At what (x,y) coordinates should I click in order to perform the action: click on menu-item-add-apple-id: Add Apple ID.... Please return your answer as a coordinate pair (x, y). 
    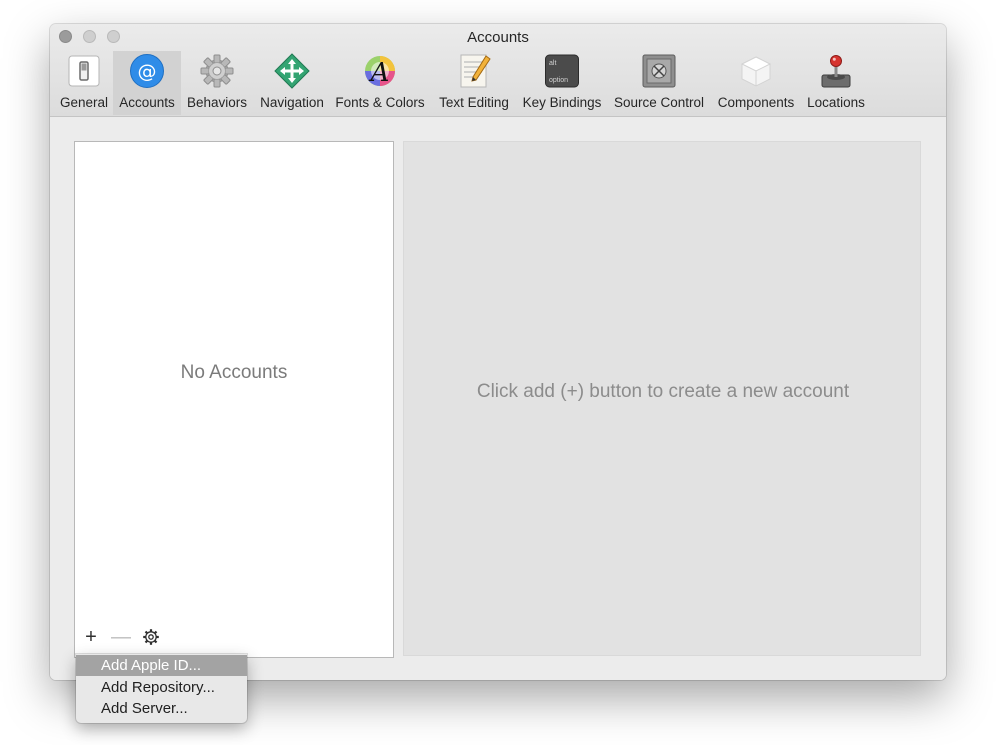
    Looking at the image, I should click on (161, 665).